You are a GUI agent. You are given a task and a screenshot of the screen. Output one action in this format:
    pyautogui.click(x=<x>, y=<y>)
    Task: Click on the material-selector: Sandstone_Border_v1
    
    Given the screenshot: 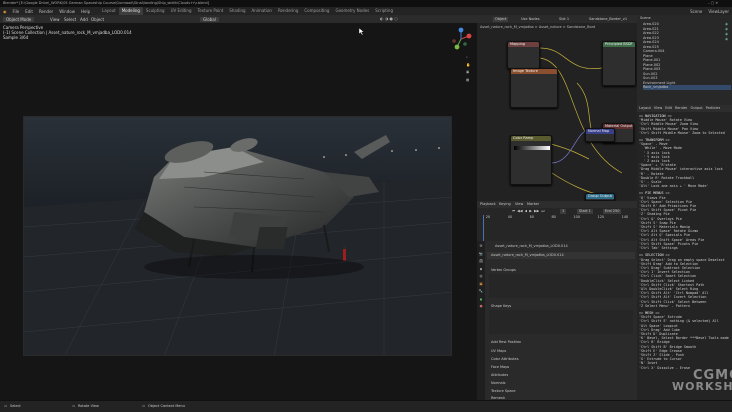 What is the action you would take?
    pyautogui.click(x=612, y=19)
    